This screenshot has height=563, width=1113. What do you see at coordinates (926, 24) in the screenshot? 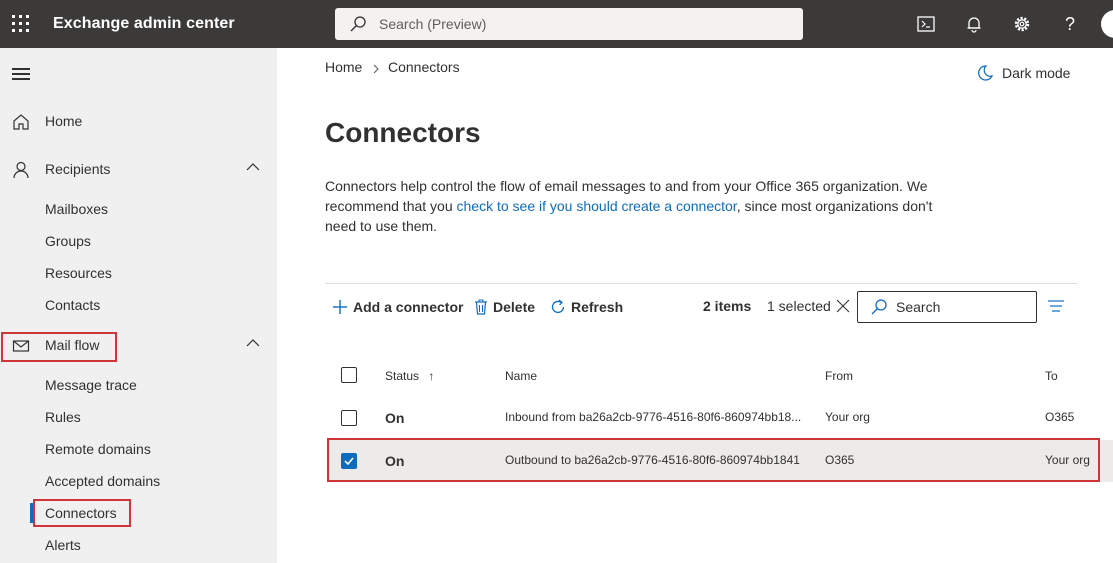
I see `cloud-shell-icon` at bounding box center [926, 24].